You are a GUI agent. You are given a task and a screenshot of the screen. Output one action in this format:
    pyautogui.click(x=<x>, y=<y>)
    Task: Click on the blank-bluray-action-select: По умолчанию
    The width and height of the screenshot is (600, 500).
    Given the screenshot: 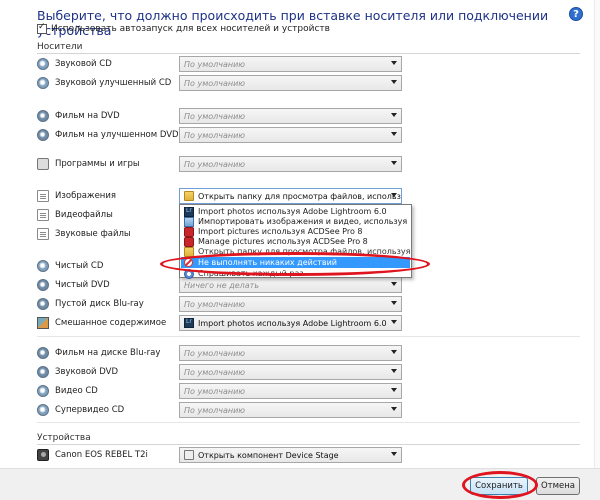 What is the action you would take?
    pyautogui.click(x=290, y=304)
    